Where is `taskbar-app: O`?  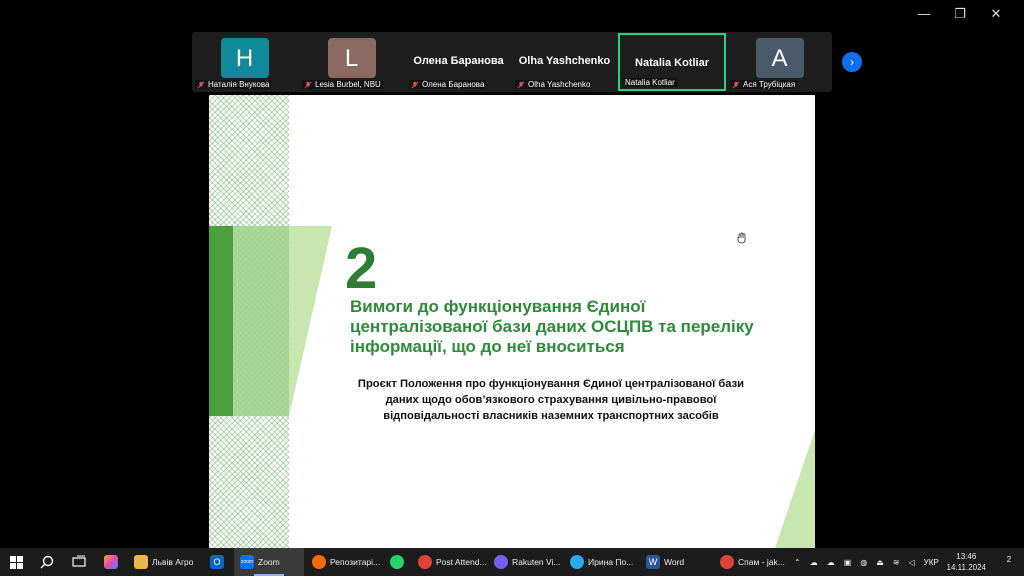
taskbar-app: O is located at coordinates (217, 562).